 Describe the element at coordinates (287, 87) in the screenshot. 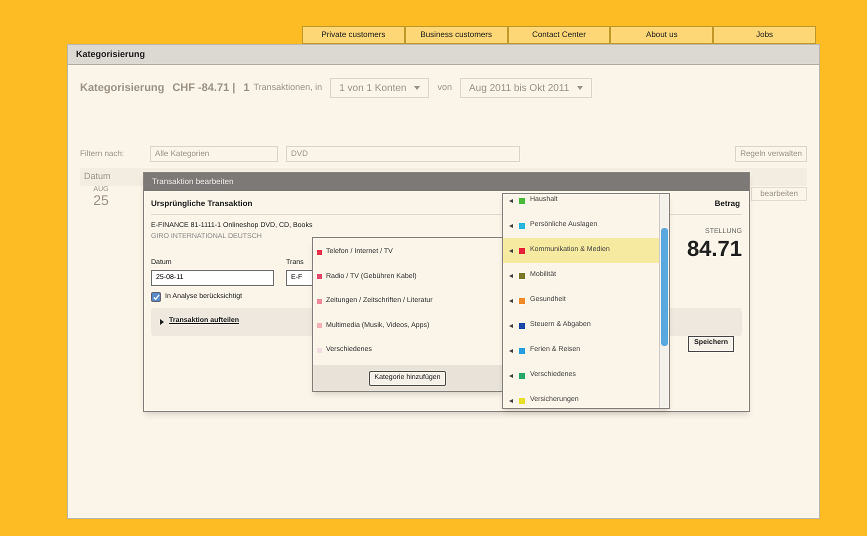

I see `count-label: Transaktionen, in` at that location.